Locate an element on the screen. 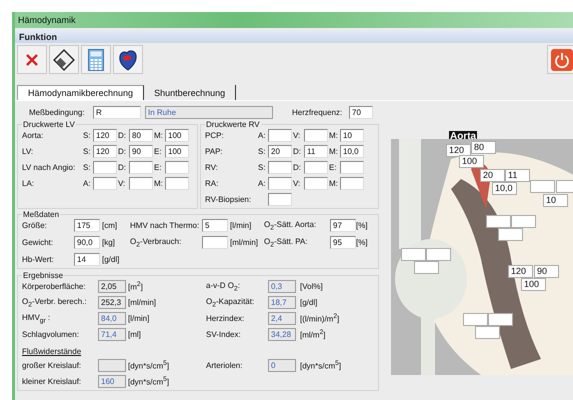 This screenshot has height=400, width=573. text-field: 95 is located at coordinates (343, 242).